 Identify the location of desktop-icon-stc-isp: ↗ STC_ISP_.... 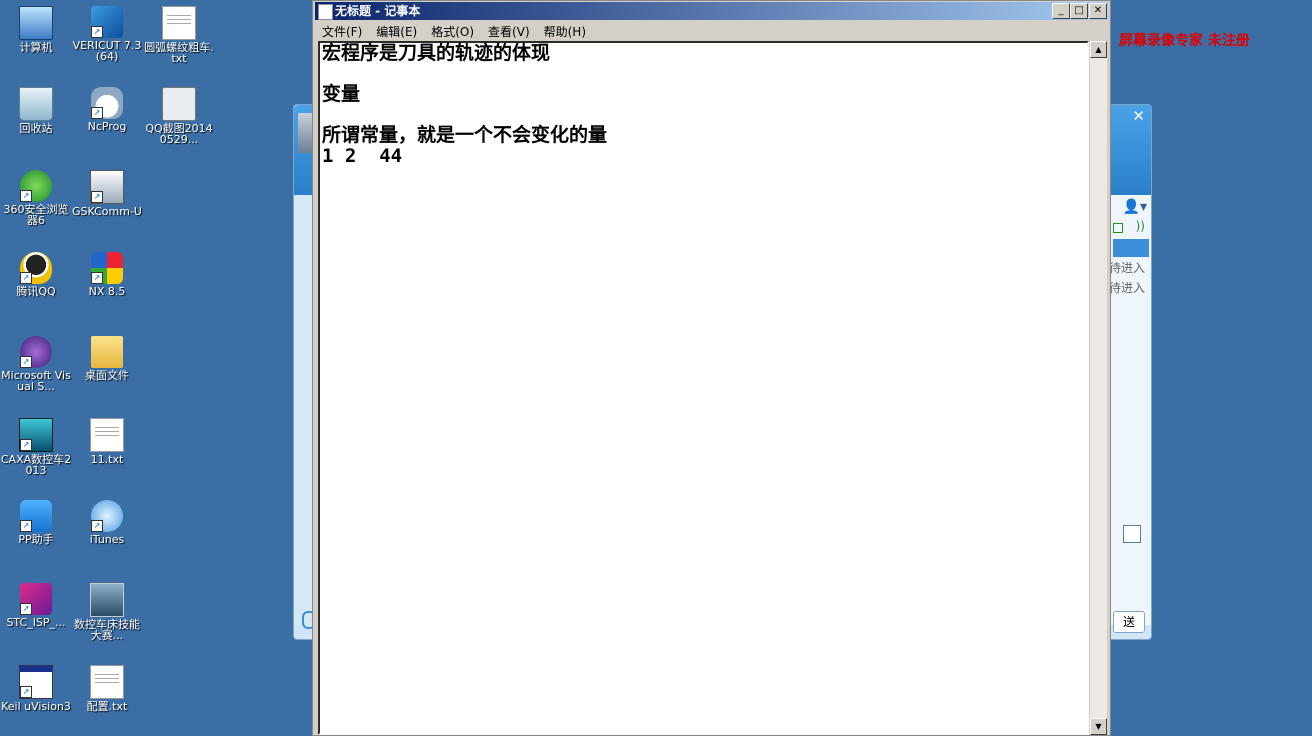
(36, 605).